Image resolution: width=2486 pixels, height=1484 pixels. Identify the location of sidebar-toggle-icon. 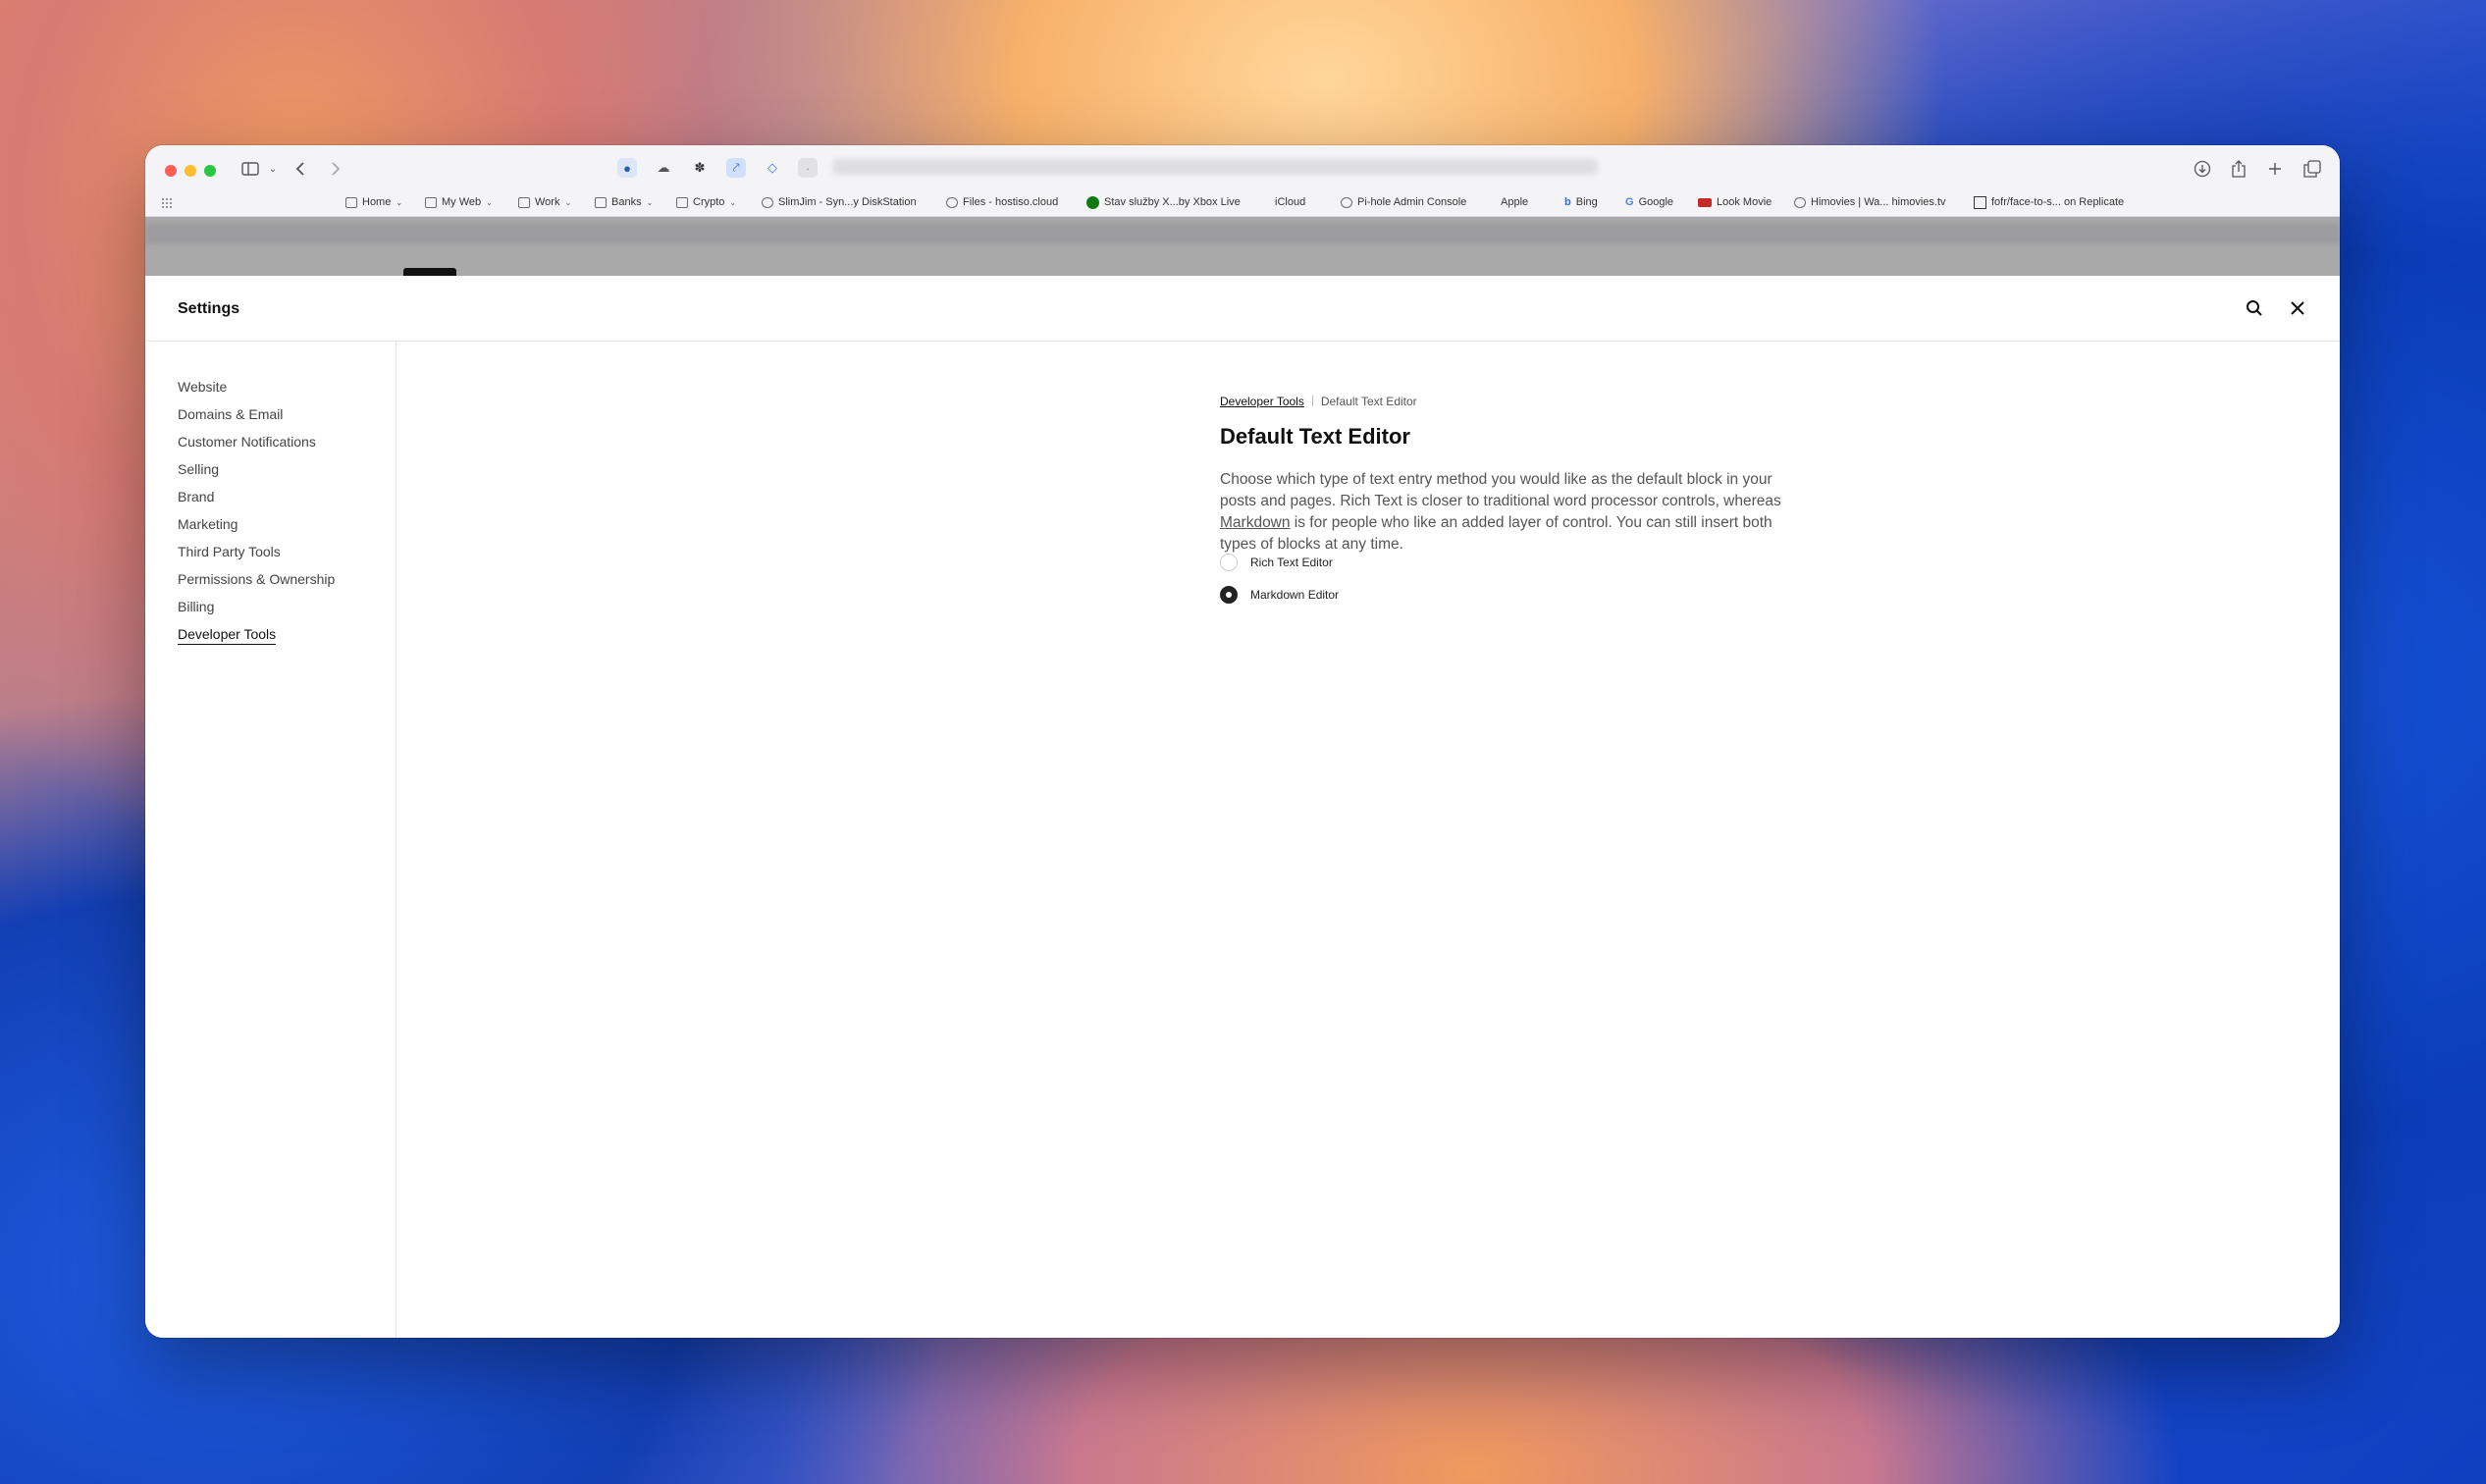
(250, 169).